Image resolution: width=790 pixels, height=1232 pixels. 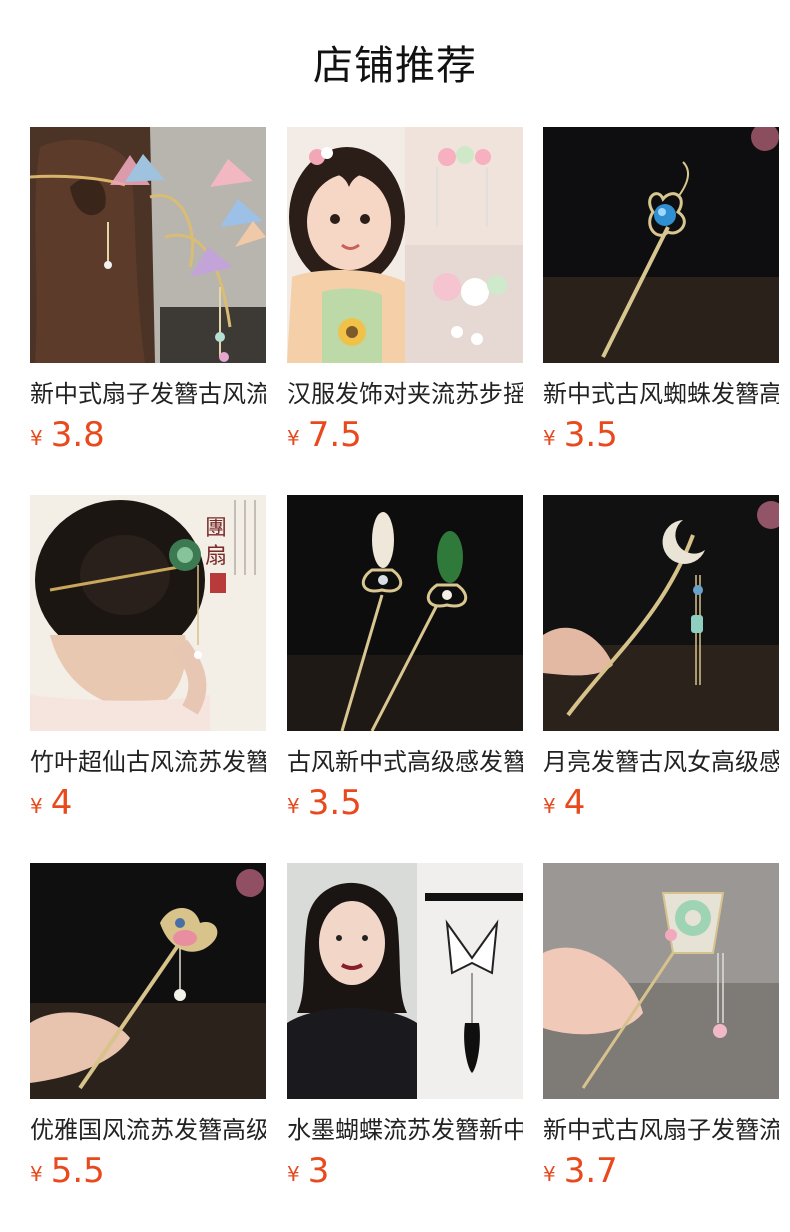 What do you see at coordinates (661, 1130) in the screenshot?
I see `product-name: 新中式古风扇子发簪流苏` at bounding box center [661, 1130].